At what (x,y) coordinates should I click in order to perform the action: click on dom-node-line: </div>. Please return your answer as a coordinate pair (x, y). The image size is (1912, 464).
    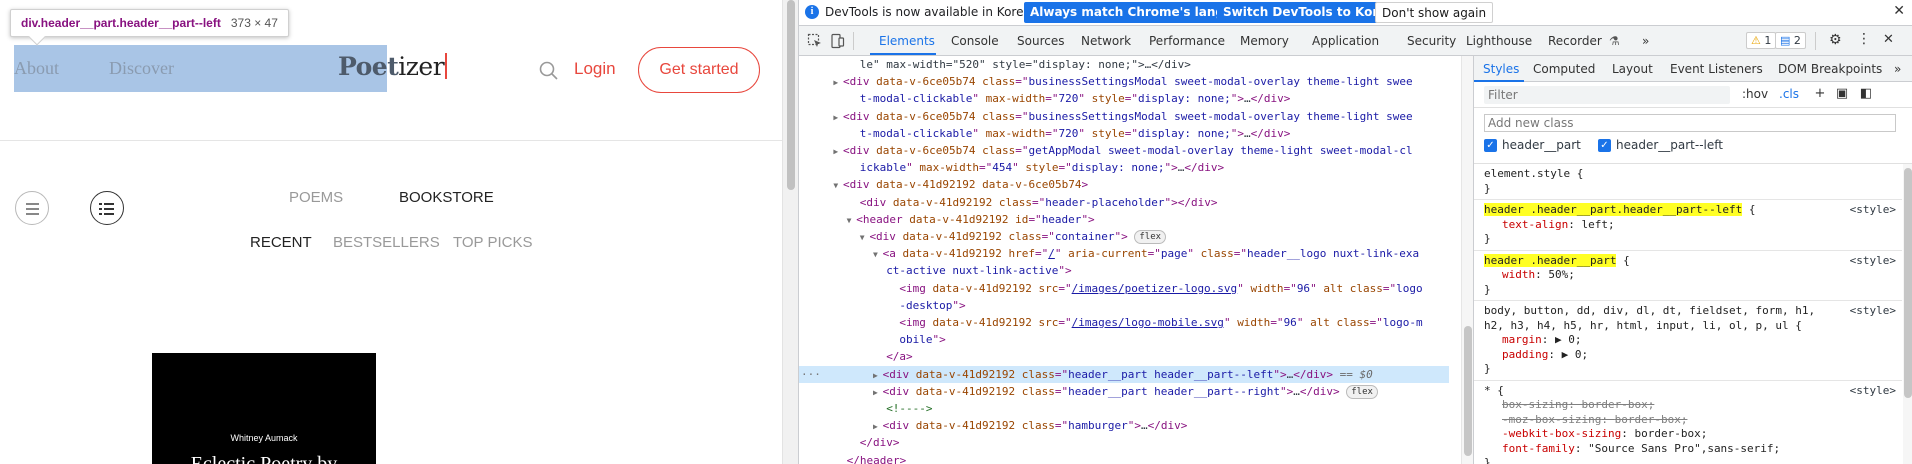
    Looking at the image, I should click on (1124, 442).